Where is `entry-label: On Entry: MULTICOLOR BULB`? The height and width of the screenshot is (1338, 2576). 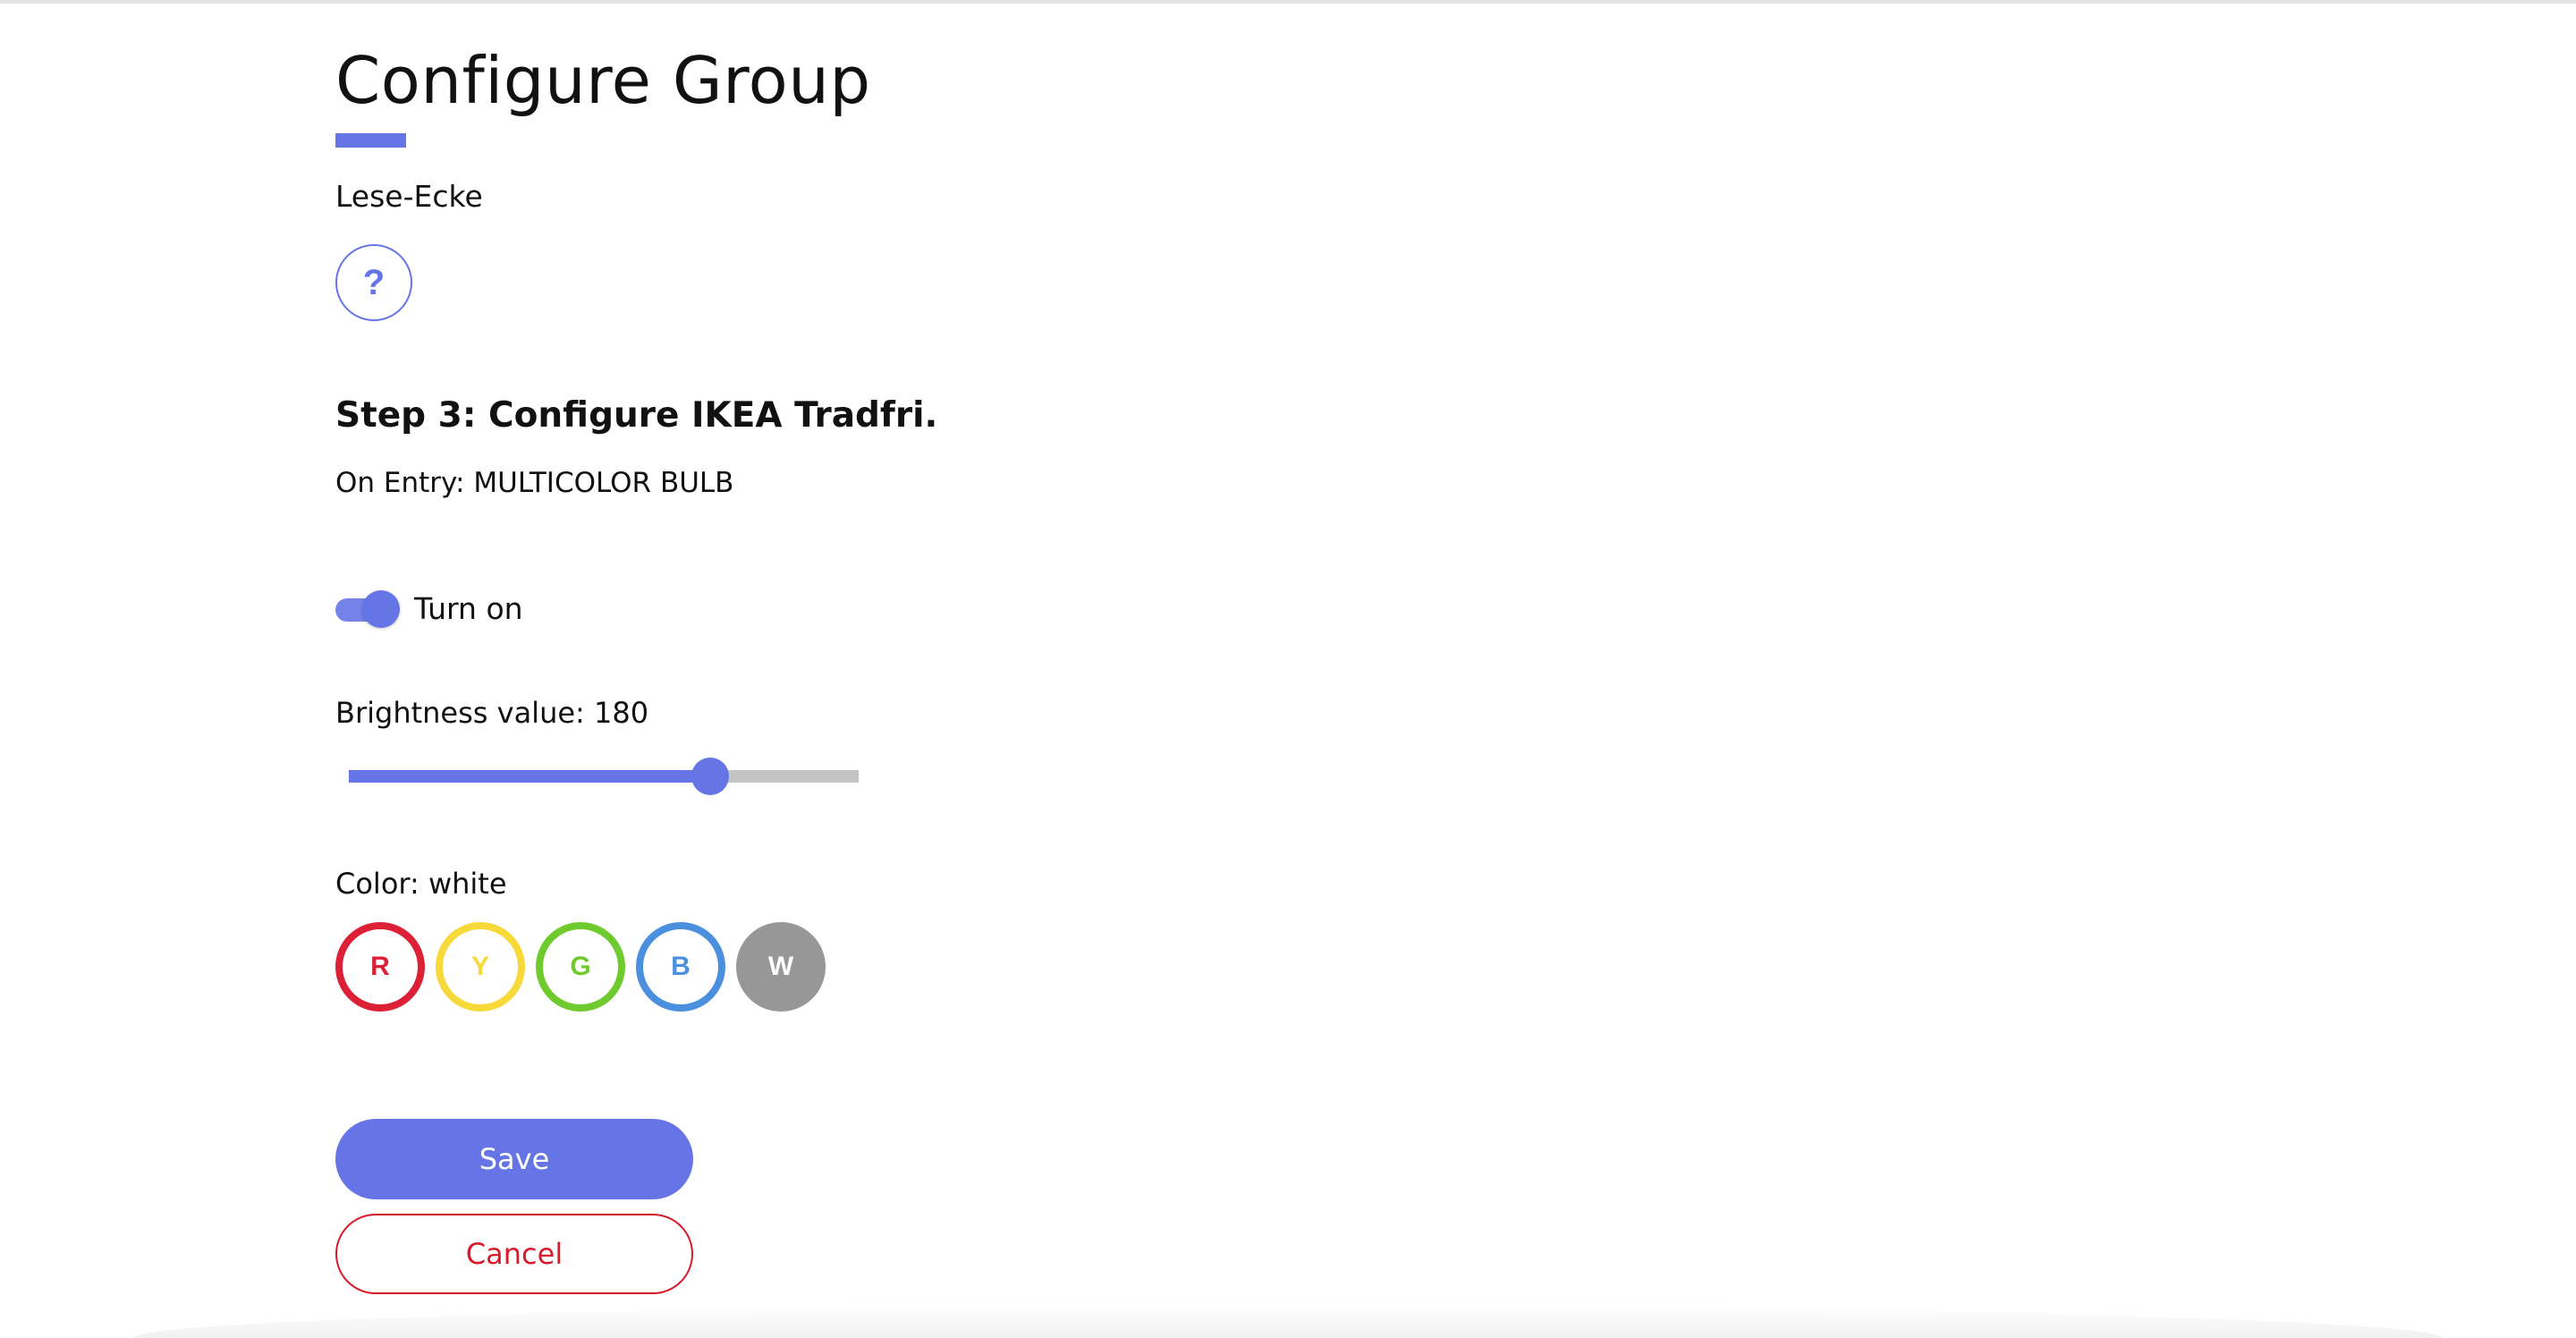
entry-label: On Entry: MULTICOLOR BULB is located at coordinates (534, 483).